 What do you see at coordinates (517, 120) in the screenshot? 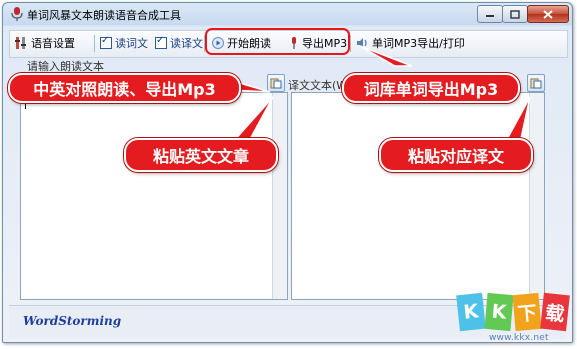
I see `callout-tail-paste-translation` at bounding box center [517, 120].